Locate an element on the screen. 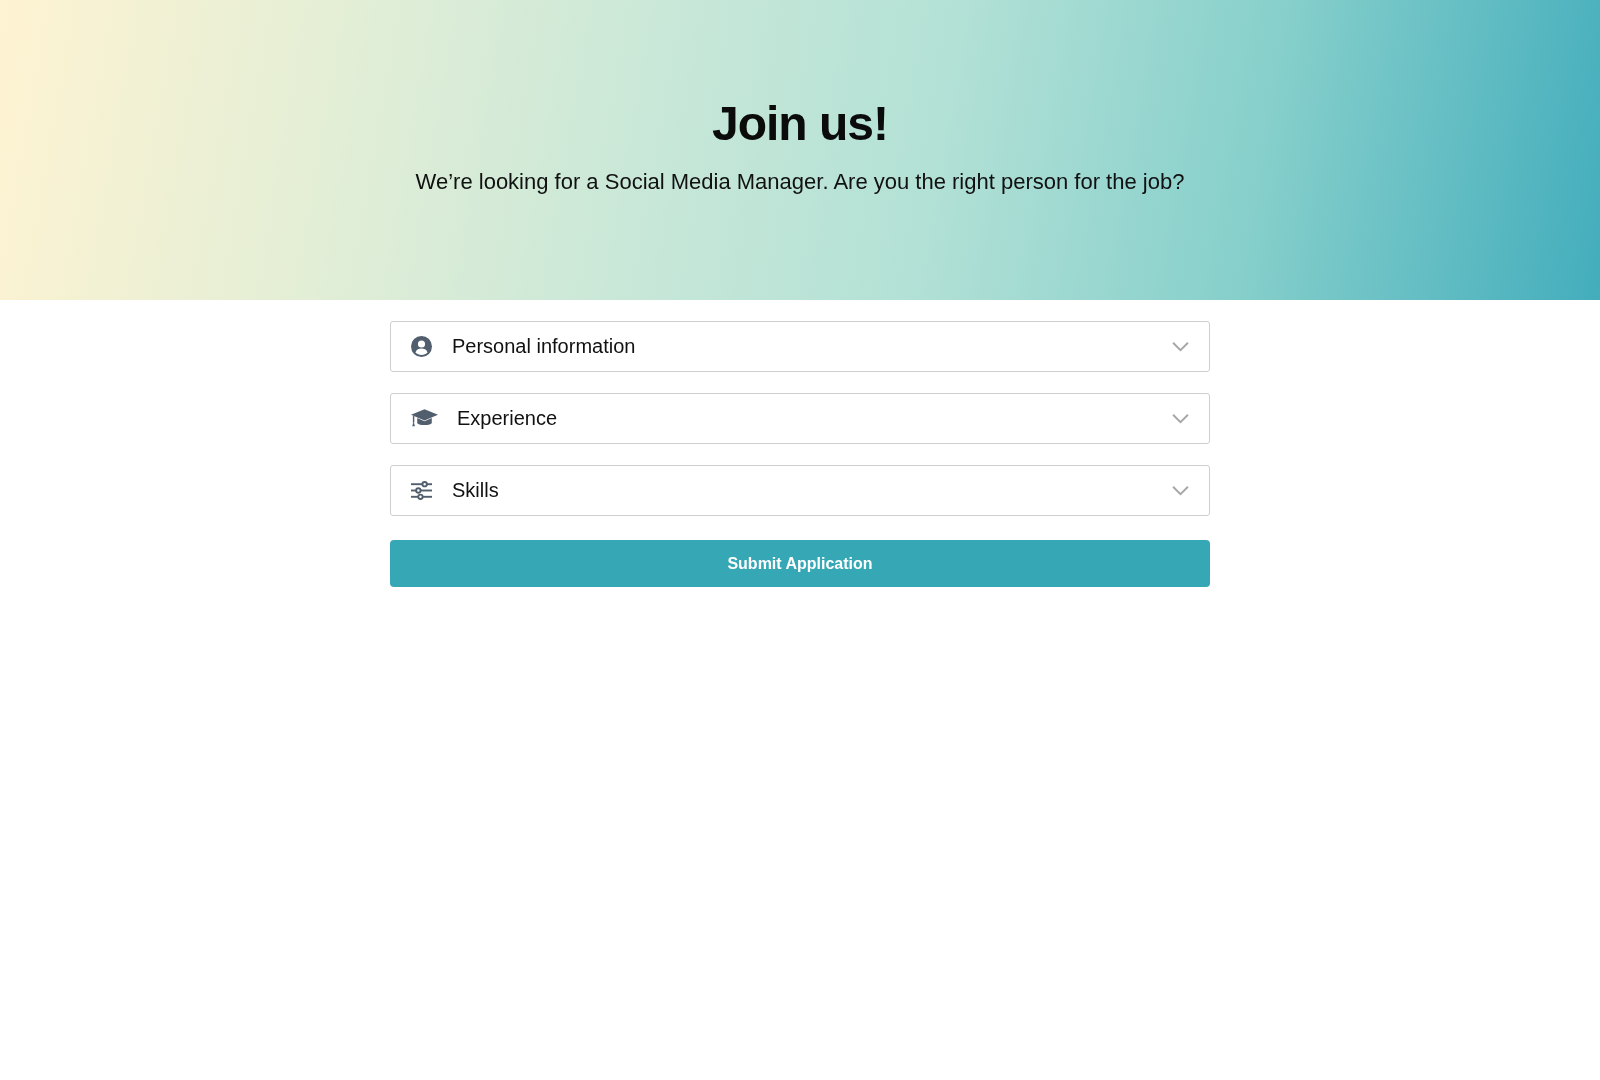 This screenshot has height=1080, width=1600. graduation-cap-icon is located at coordinates (424, 418).